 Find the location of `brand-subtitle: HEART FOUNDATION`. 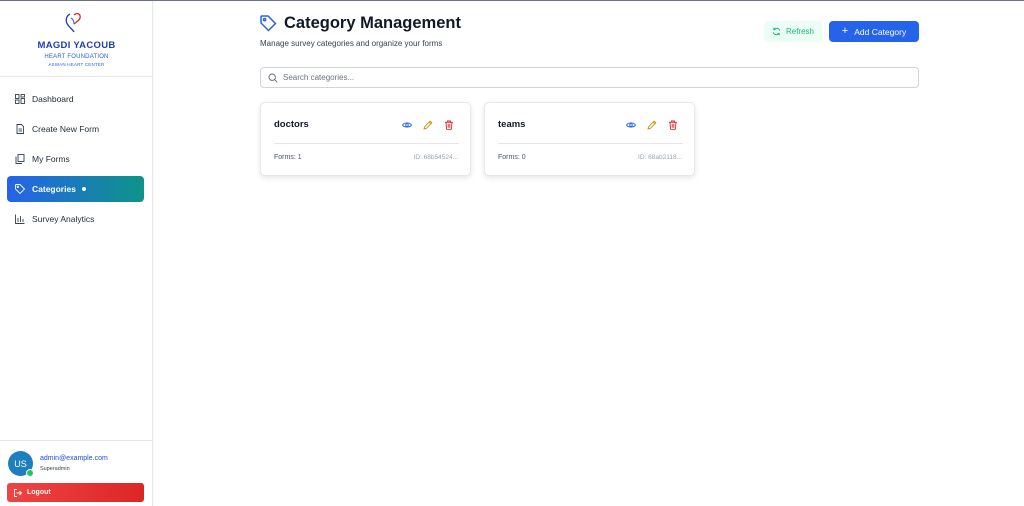

brand-subtitle: HEART FOUNDATION is located at coordinates (76, 57).